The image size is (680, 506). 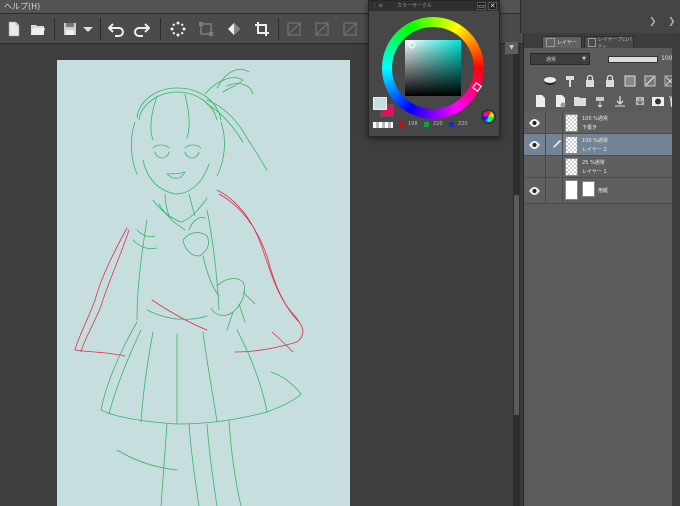 I want to click on layer-name: レイヤー 2, so click(x=594, y=150).